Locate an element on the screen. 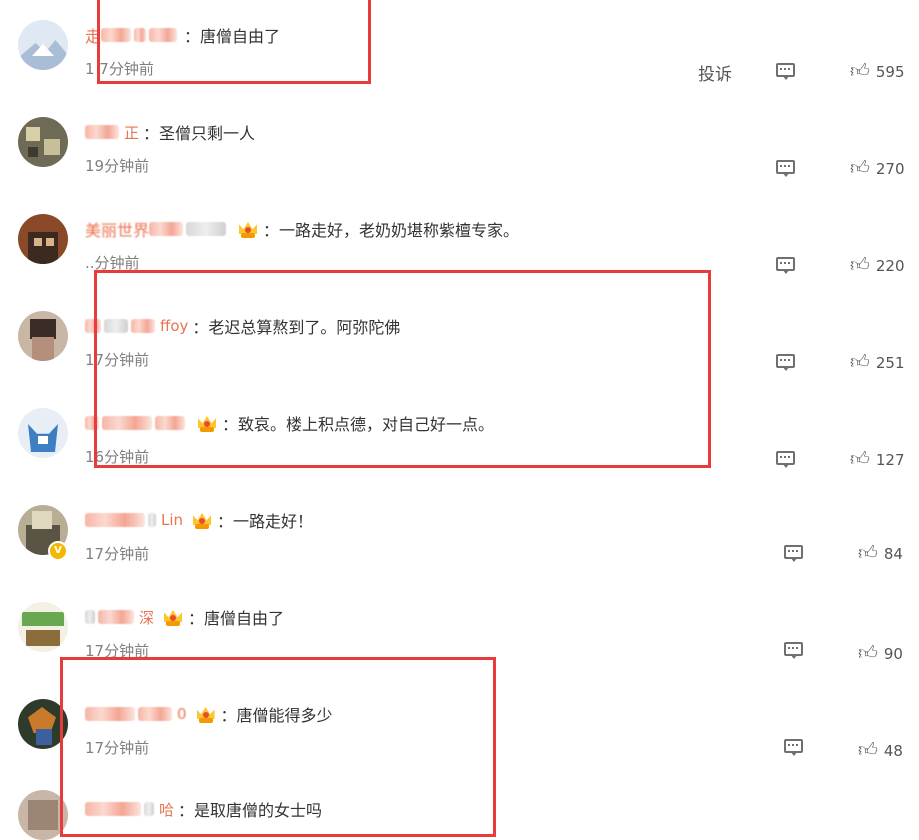 The height and width of the screenshot is (840, 919). report-button: 投诉 is located at coordinates (715, 72).